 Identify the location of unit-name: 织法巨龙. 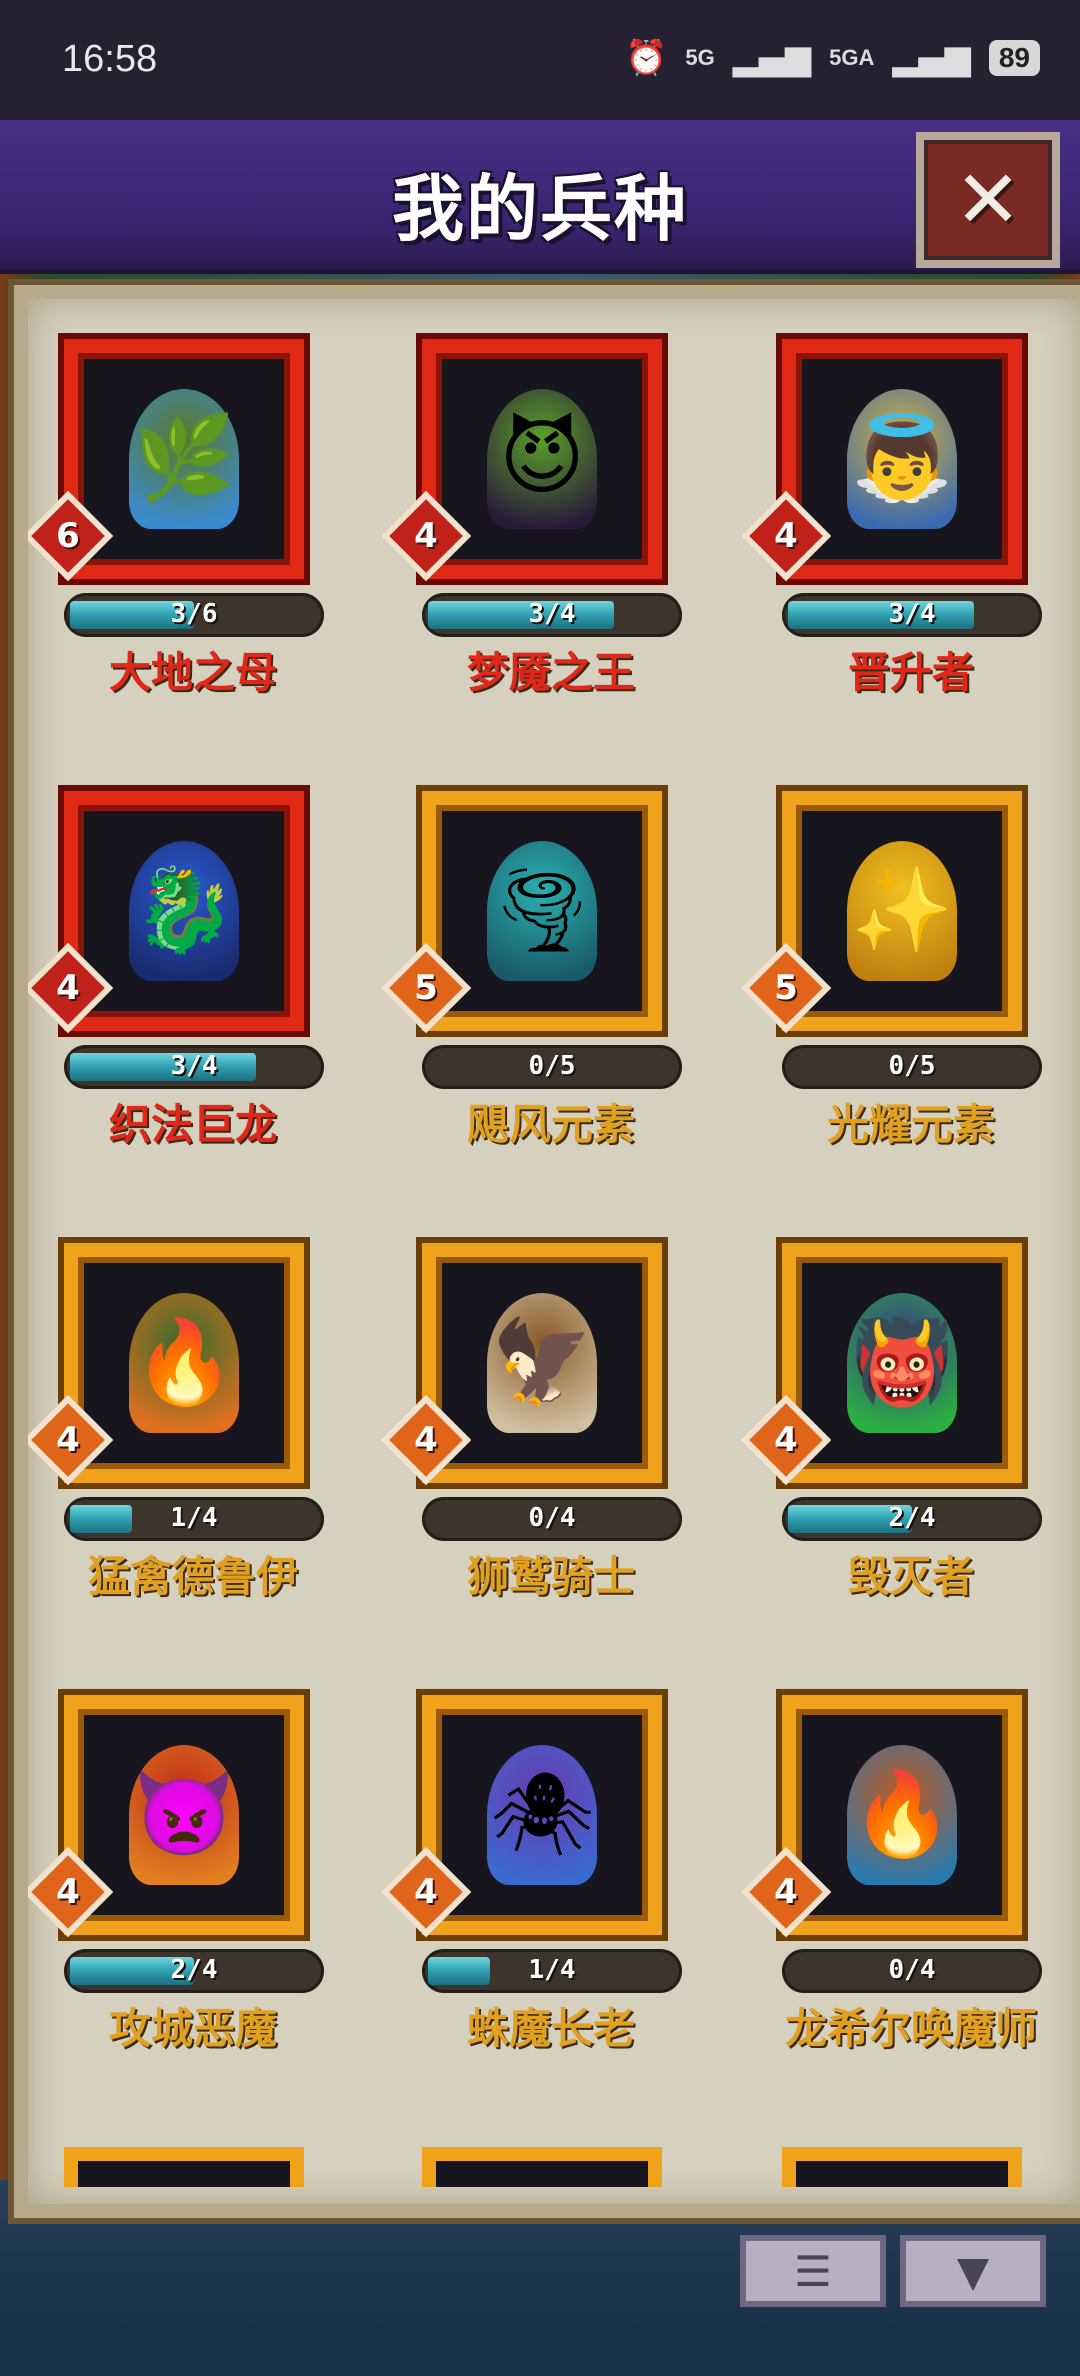
(192, 1124).